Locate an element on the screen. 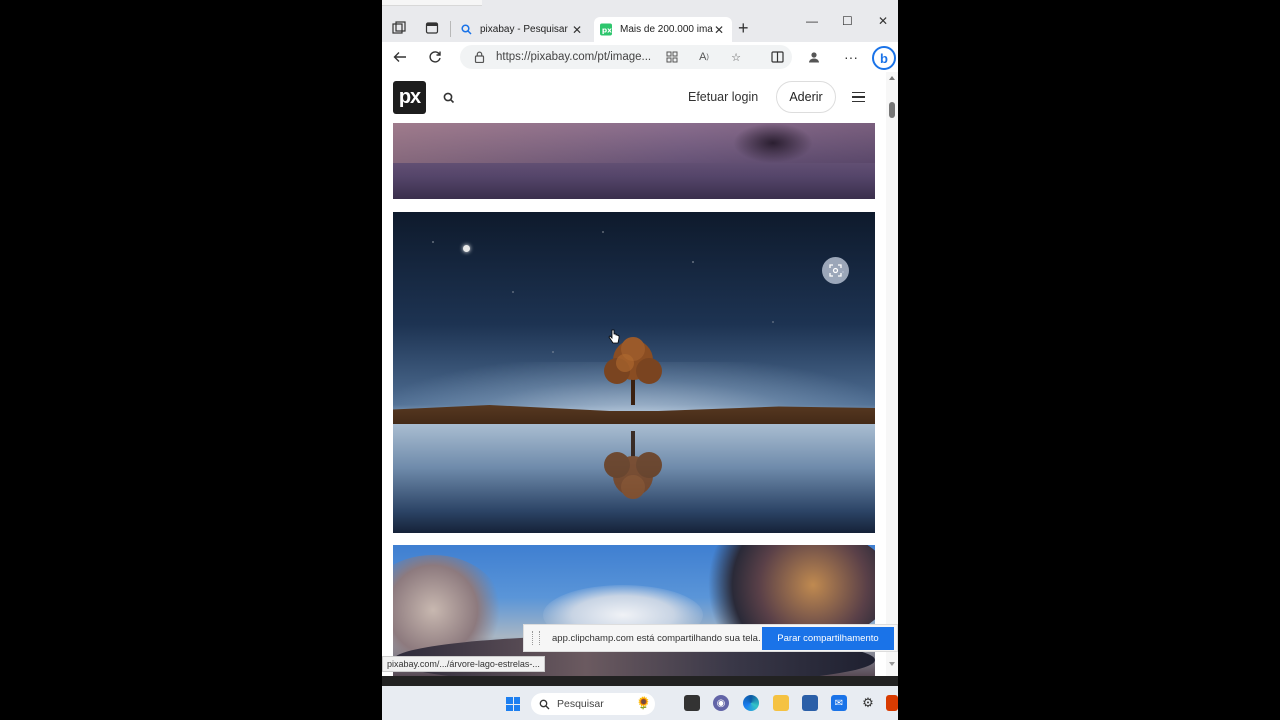 This screenshot has width=1280, height=720. settings-gear-icon: ⚙ is located at coordinates (868, 703).